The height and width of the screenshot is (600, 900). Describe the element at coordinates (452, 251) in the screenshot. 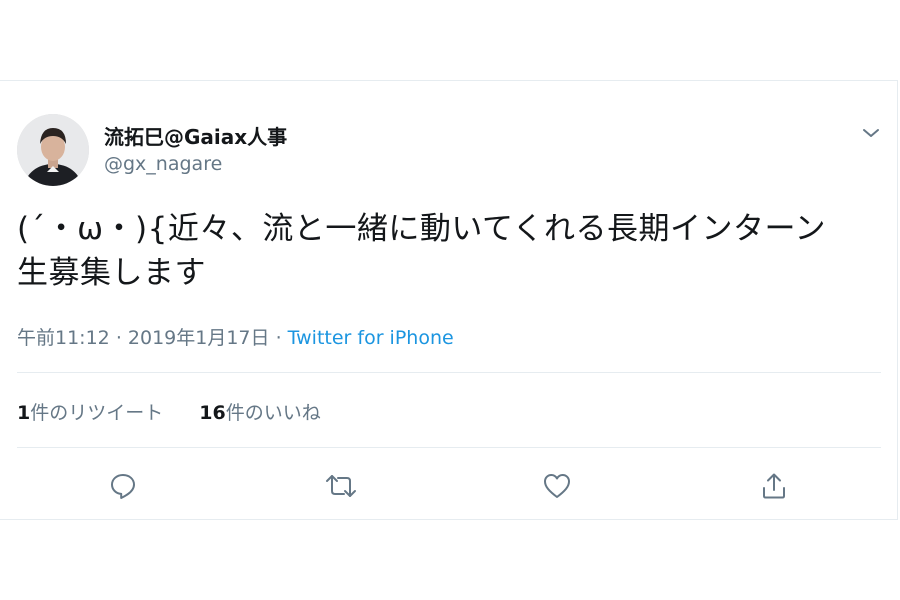

I see `tweet-text: (´・ω・){近々、流と一緒に動いてくれる長期インターン 生募集します` at that location.